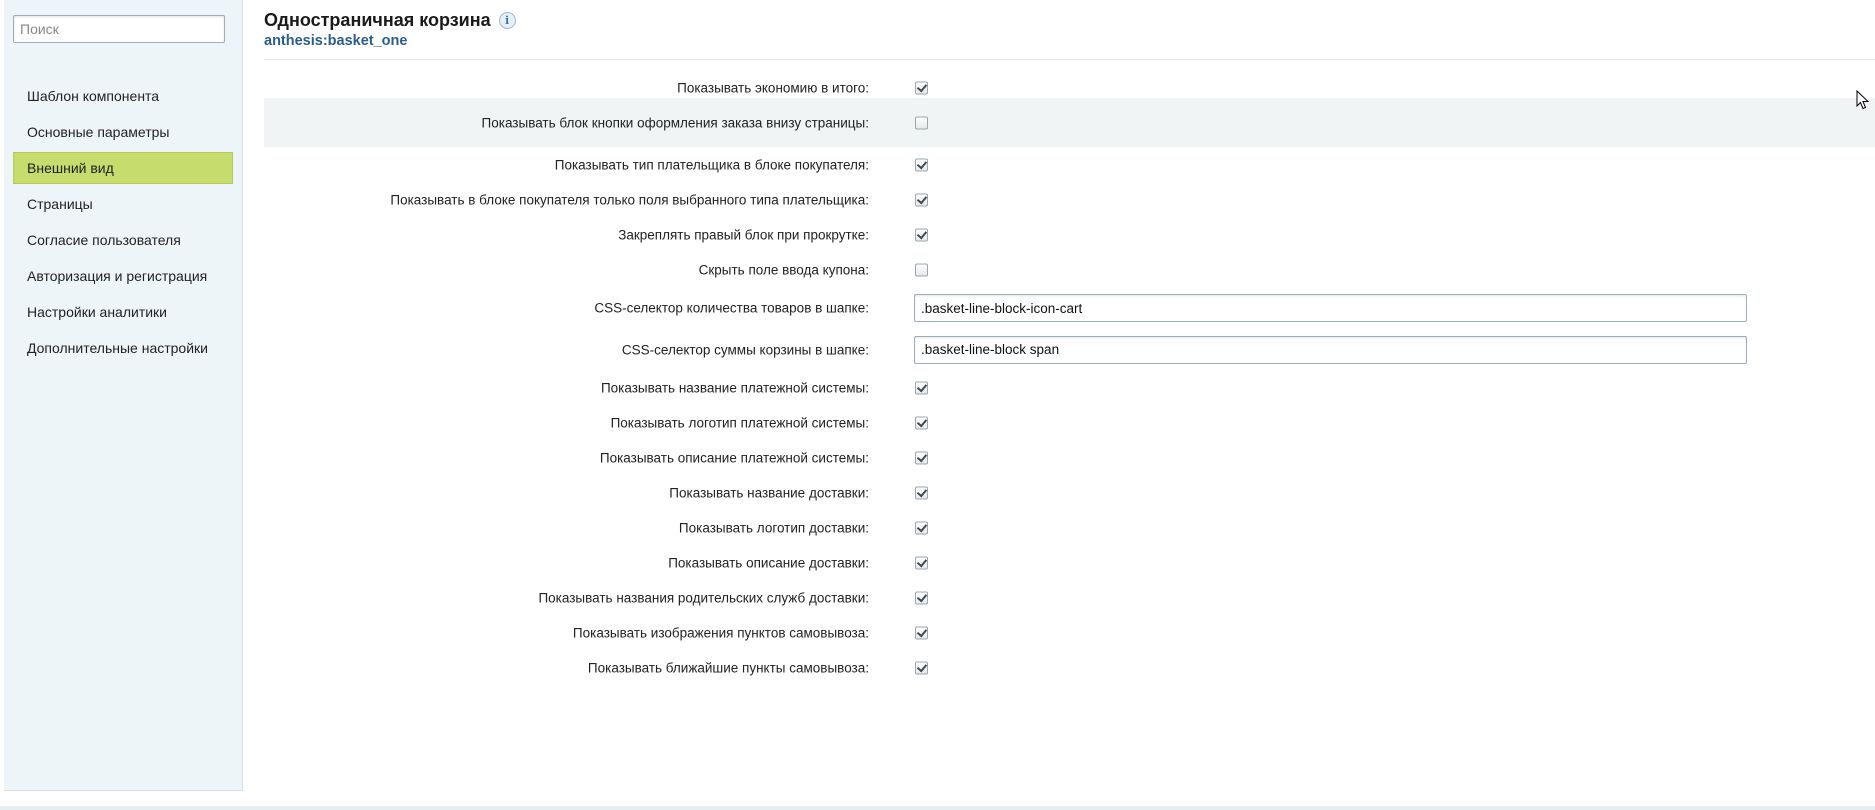  I want to click on setting-row: CSS-селектор количества товаров в шапке:, so click(1069, 308).